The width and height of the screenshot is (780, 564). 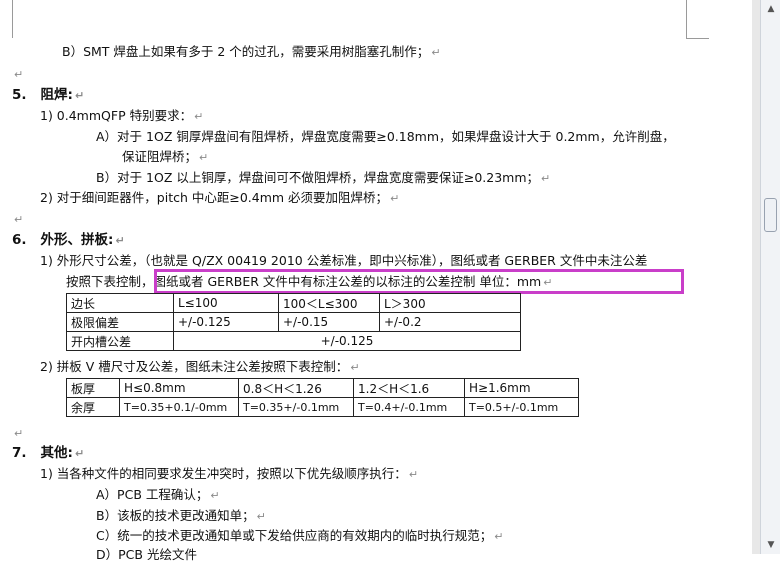 I want to click on table-cell: T=0.4+/-0.1mm, so click(x=409, y=407).